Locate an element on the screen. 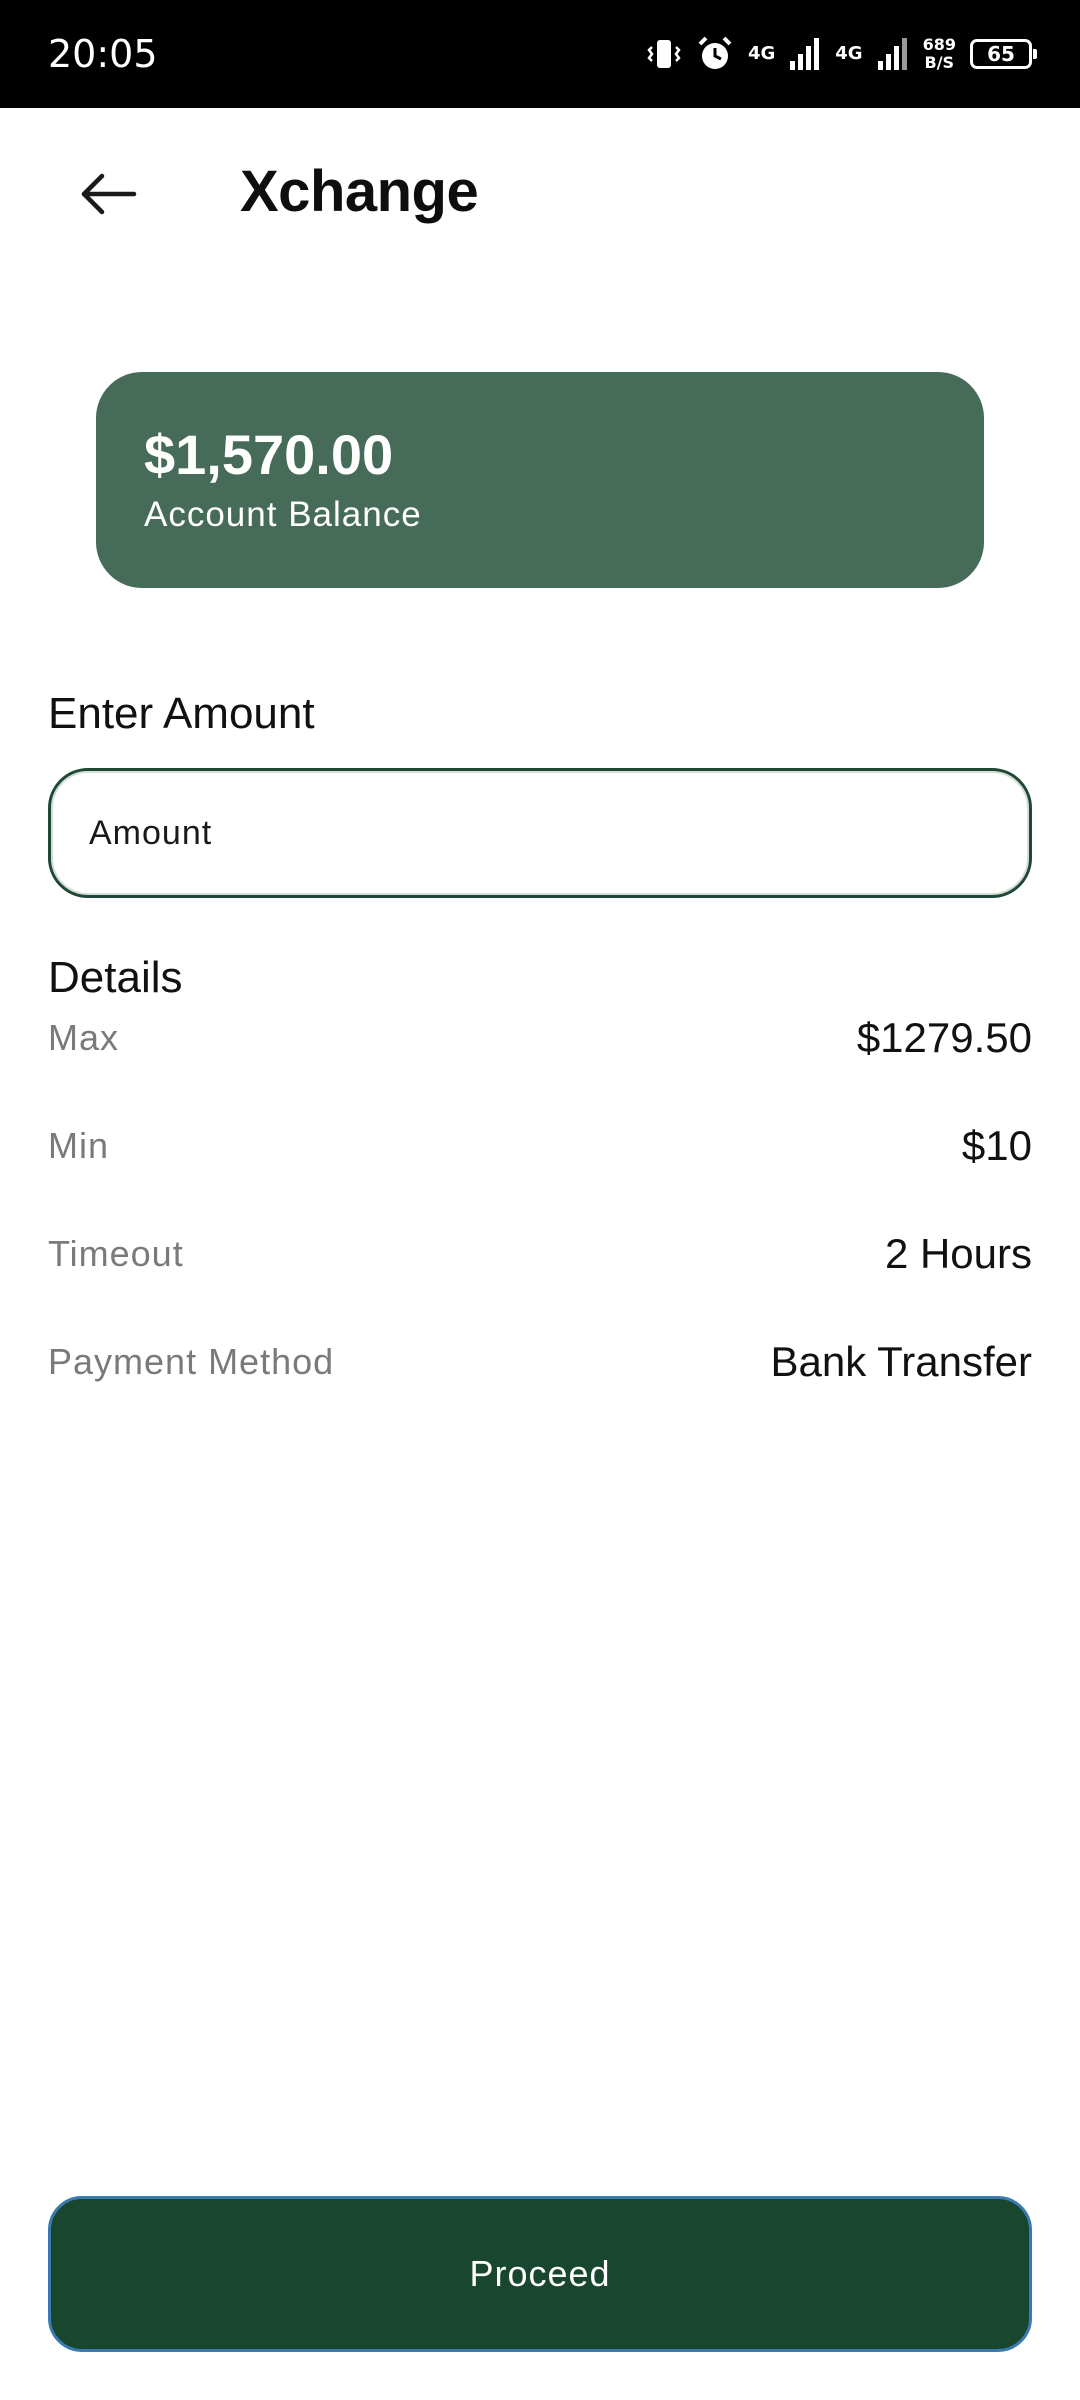  network-label-2: 4G is located at coordinates (849, 53).